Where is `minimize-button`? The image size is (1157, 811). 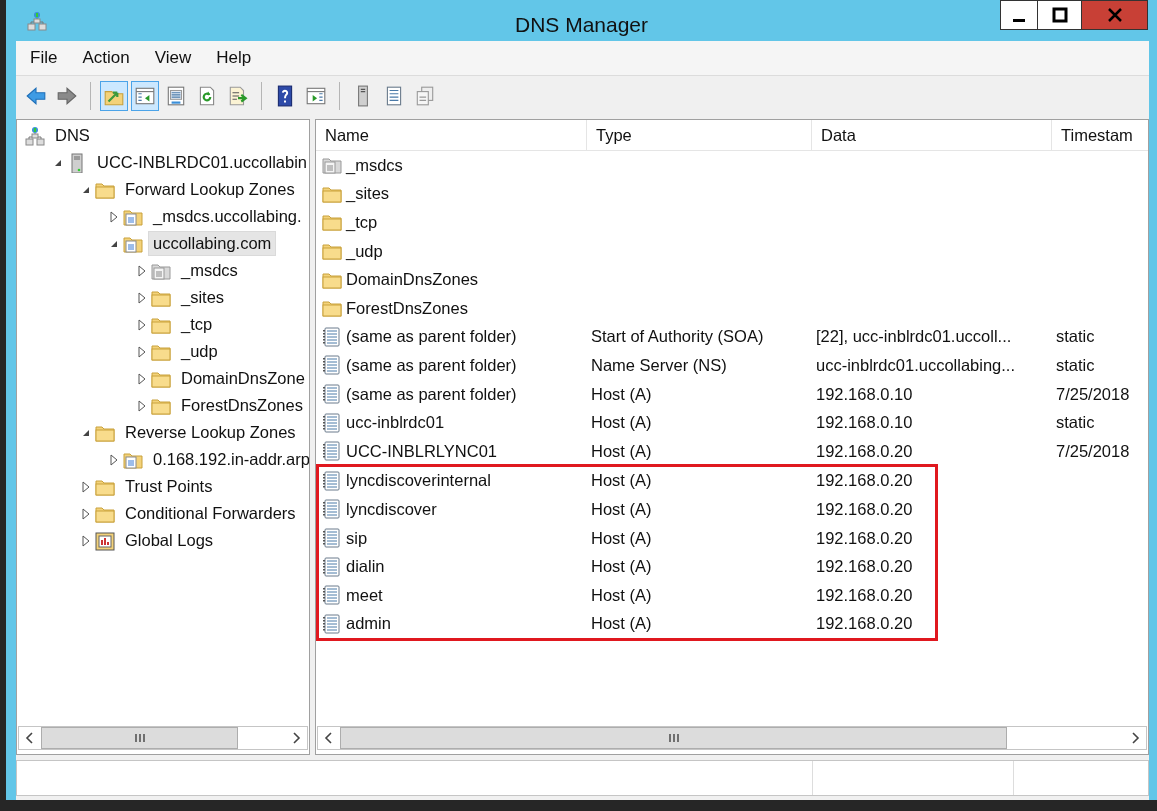 minimize-button is located at coordinates (1019, 15).